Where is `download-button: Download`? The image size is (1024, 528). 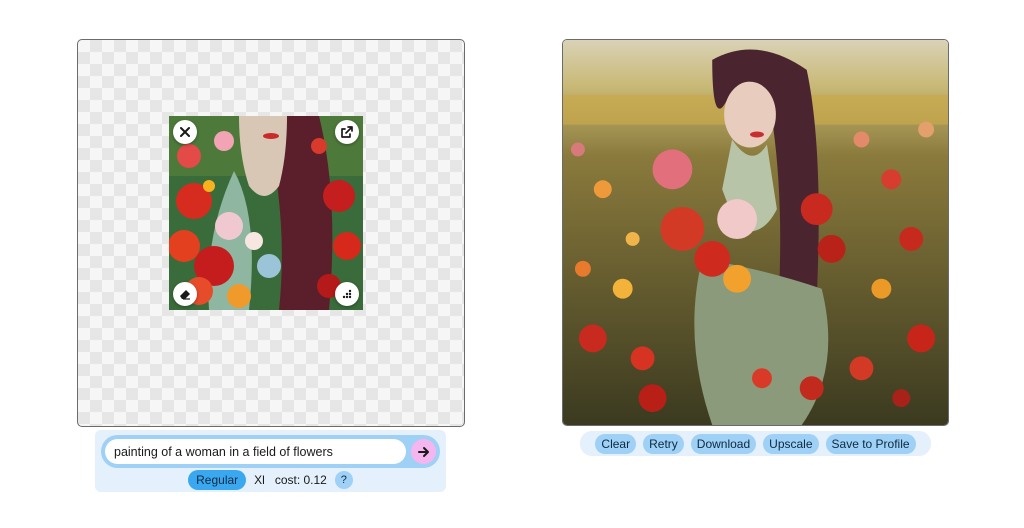 download-button: Download is located at coordinates (723, 443).